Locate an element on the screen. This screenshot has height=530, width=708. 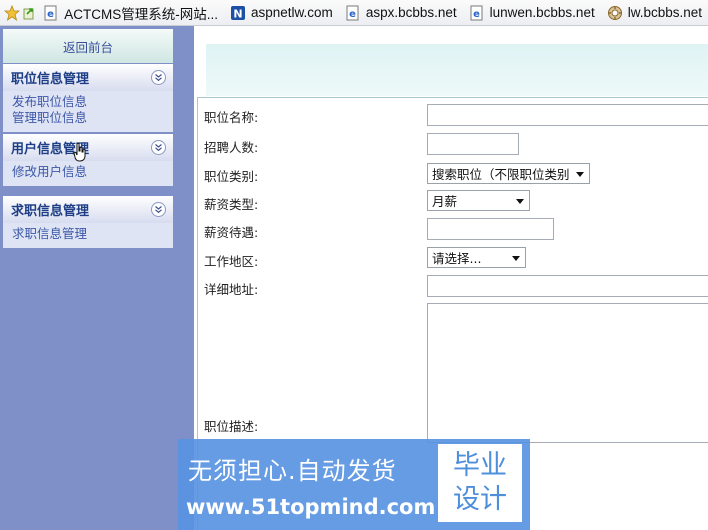
menu-link-manage-jobs: 管理职位信息 is located at coordinates (92, 118).